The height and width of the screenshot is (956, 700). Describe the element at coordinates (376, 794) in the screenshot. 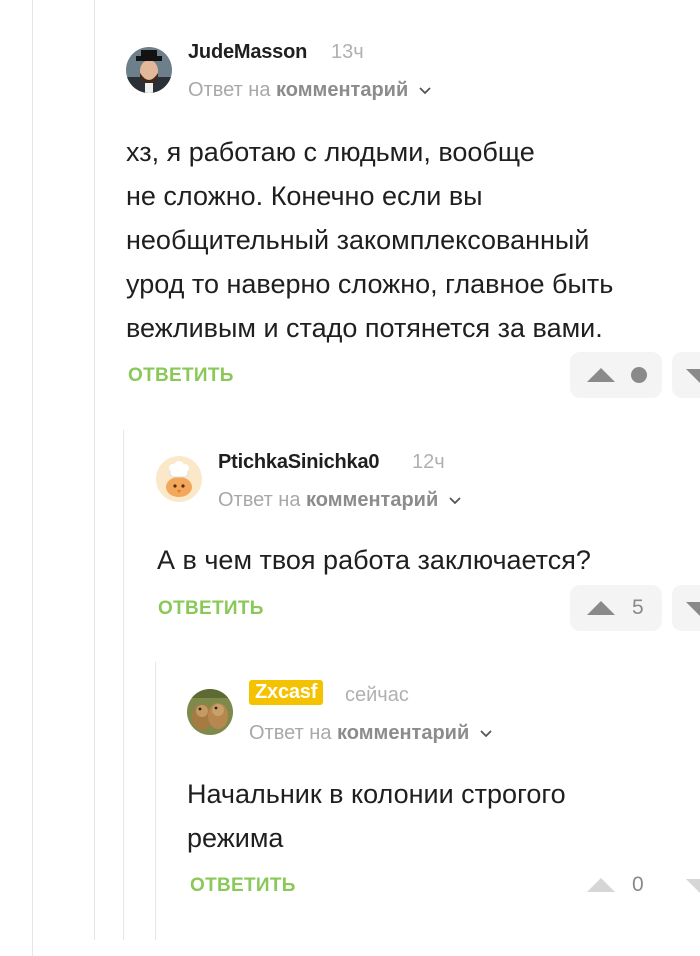

I see `comment-text-line: Начальник в колонии строгого` at that location.